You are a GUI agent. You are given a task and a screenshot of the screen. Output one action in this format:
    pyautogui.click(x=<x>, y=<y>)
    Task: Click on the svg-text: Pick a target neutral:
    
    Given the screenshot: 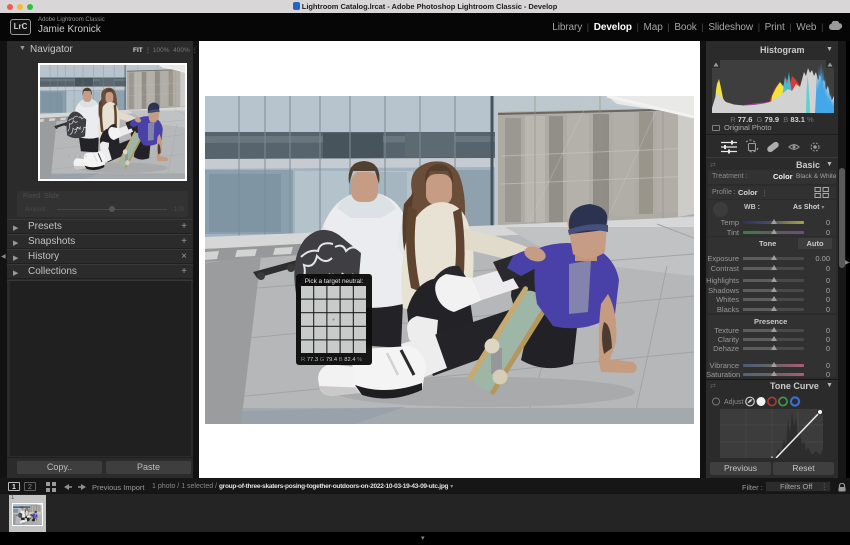 What is the action you would take?
    pyautogui.click(x=334, y=281)
    